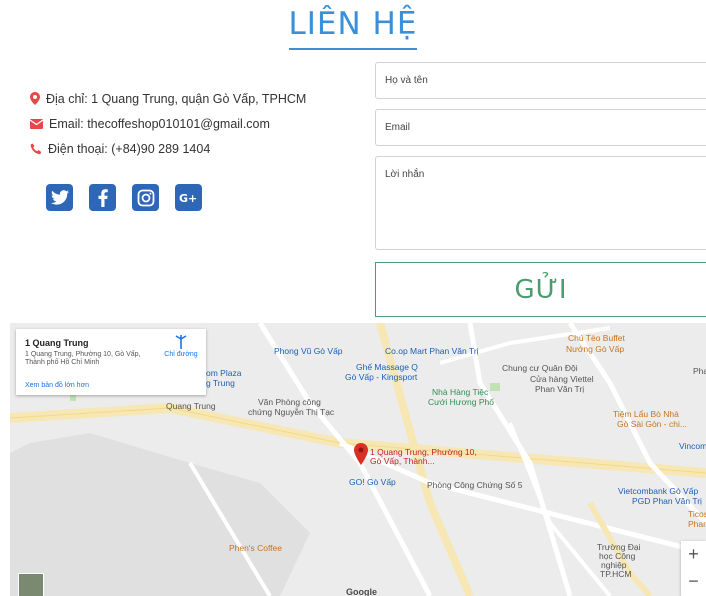  What do you see at coordinates (432, 351) in the screenshot?
I see `poi-coop: Co.op Mart Phan Văn Trị` at bounding box center [432, 351].